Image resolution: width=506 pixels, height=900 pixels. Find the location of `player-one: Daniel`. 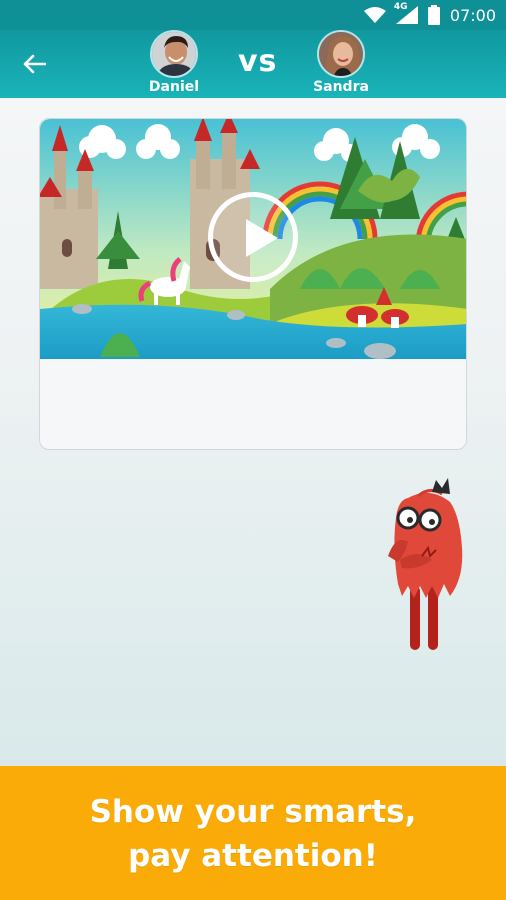

player-one: Daniel is located at coordinates (174, 62).